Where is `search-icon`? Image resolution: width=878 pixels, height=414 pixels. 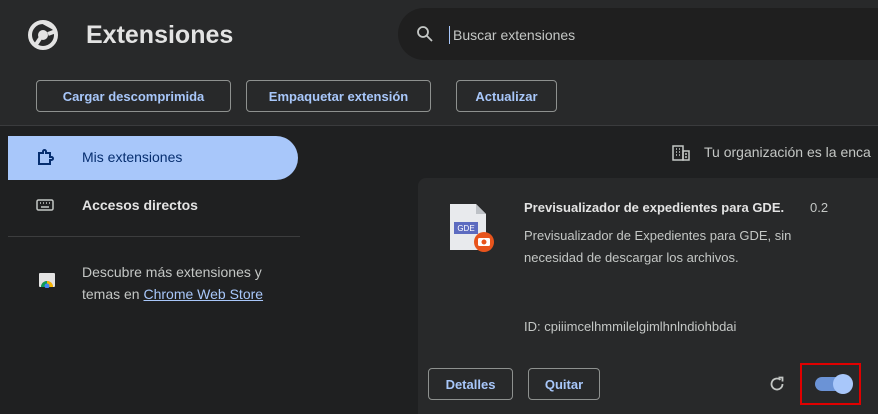 search-icon is located at coordinates (425, 34).